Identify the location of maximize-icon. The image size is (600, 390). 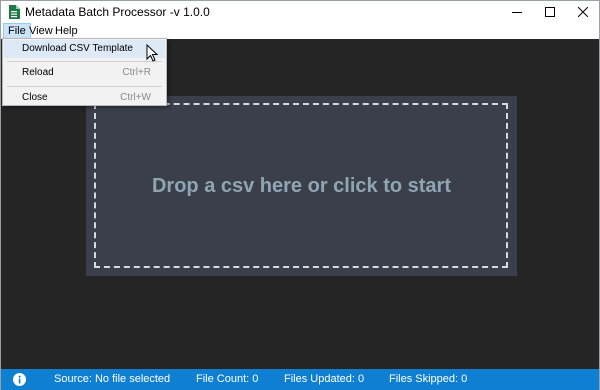
(550, 12).